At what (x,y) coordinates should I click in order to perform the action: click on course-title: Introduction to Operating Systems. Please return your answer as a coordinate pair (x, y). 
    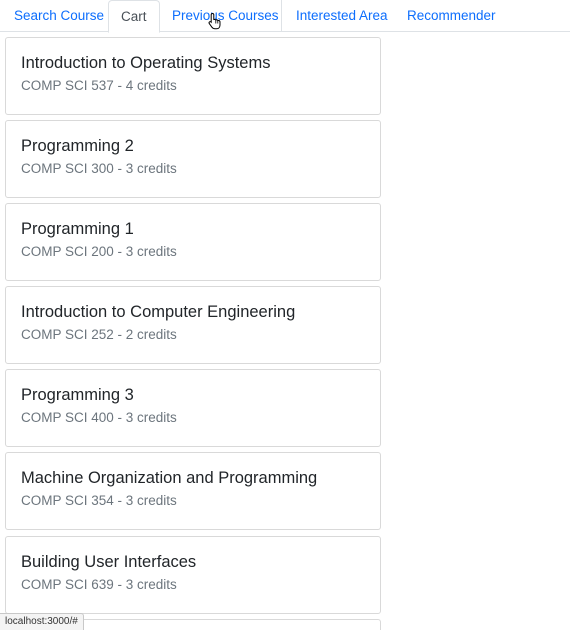
    Looking at the image, I should click on (146, 63).